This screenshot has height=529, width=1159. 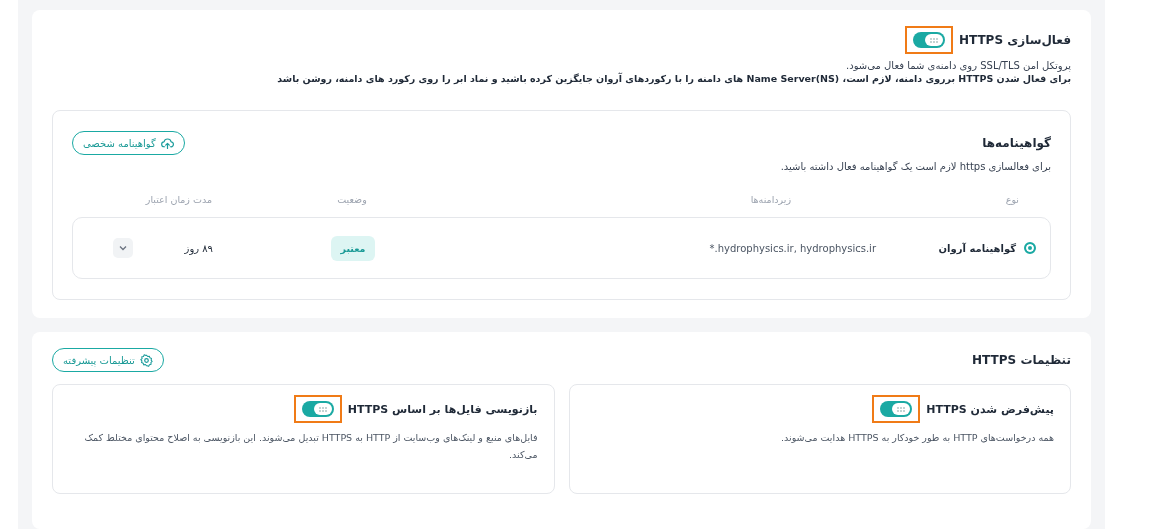 I want to click on option-title: پیش‌فرض شدن HTTPS, so click(x=990, y=409).